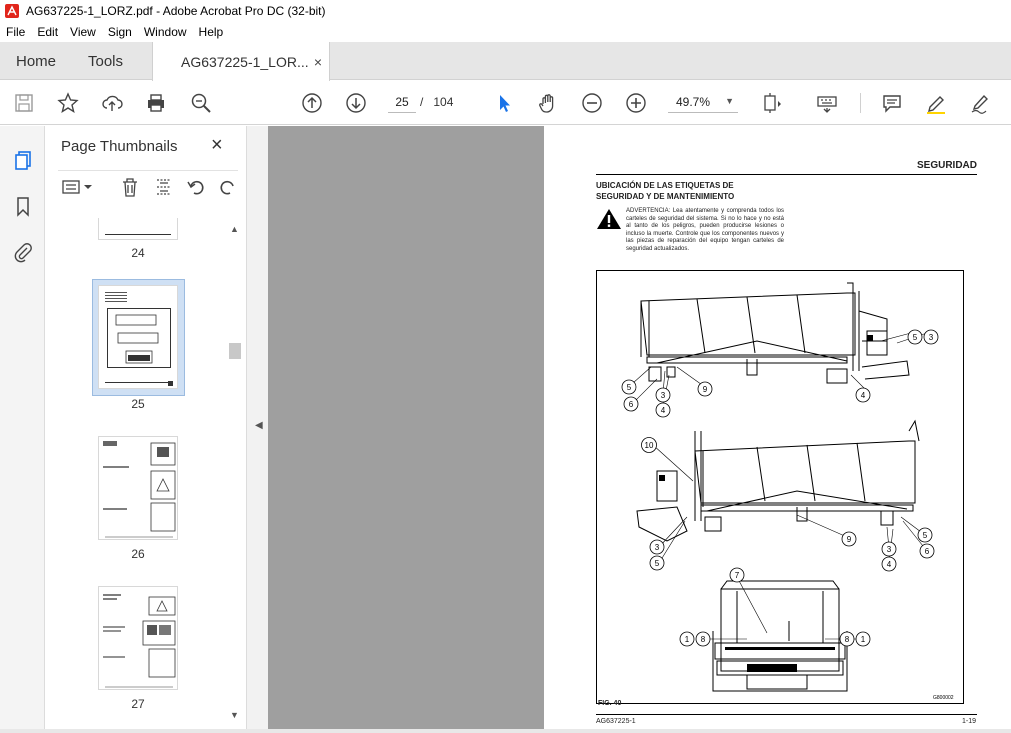  Describe the element at coordinates (83, 32) in the screenshot. I see `menu-view: View` at that location.